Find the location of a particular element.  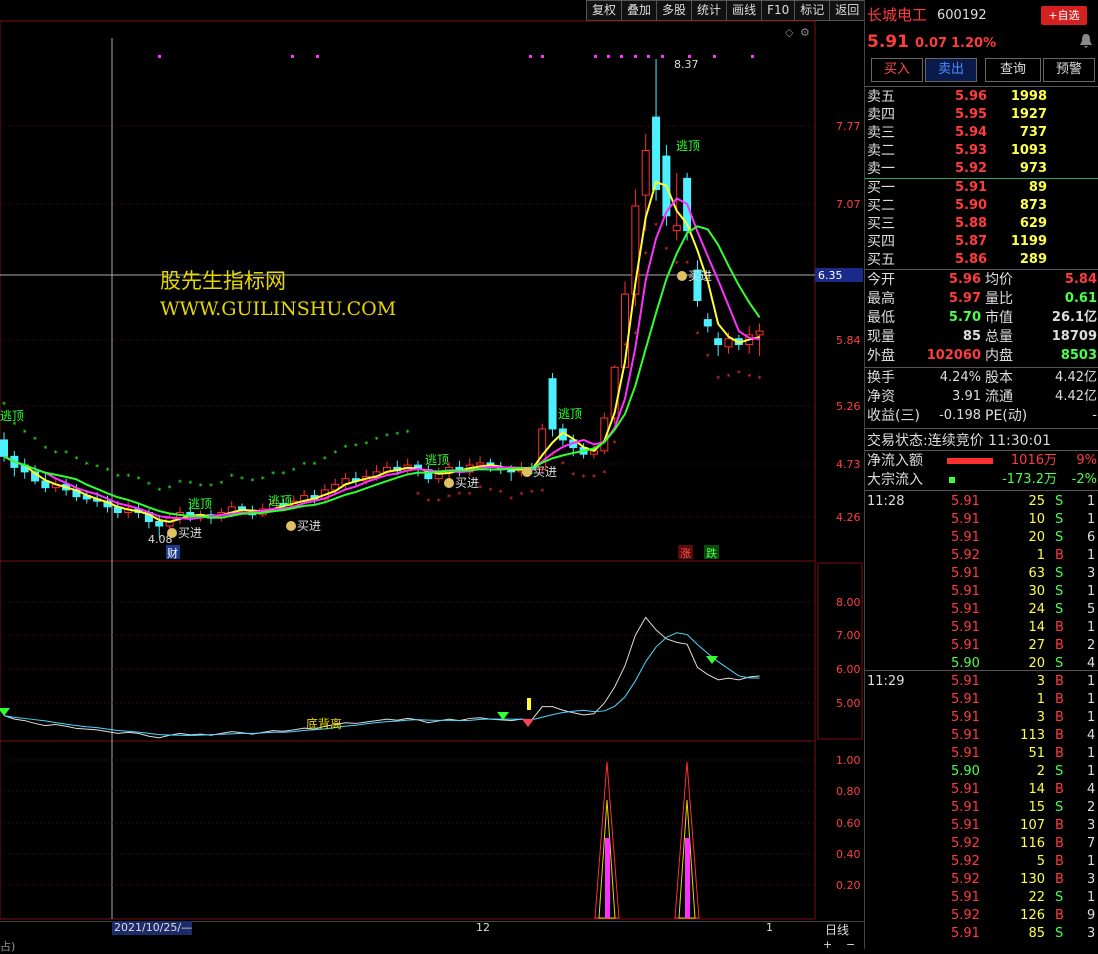

tick-volume: 2 is located at coordinates (1040, 771).